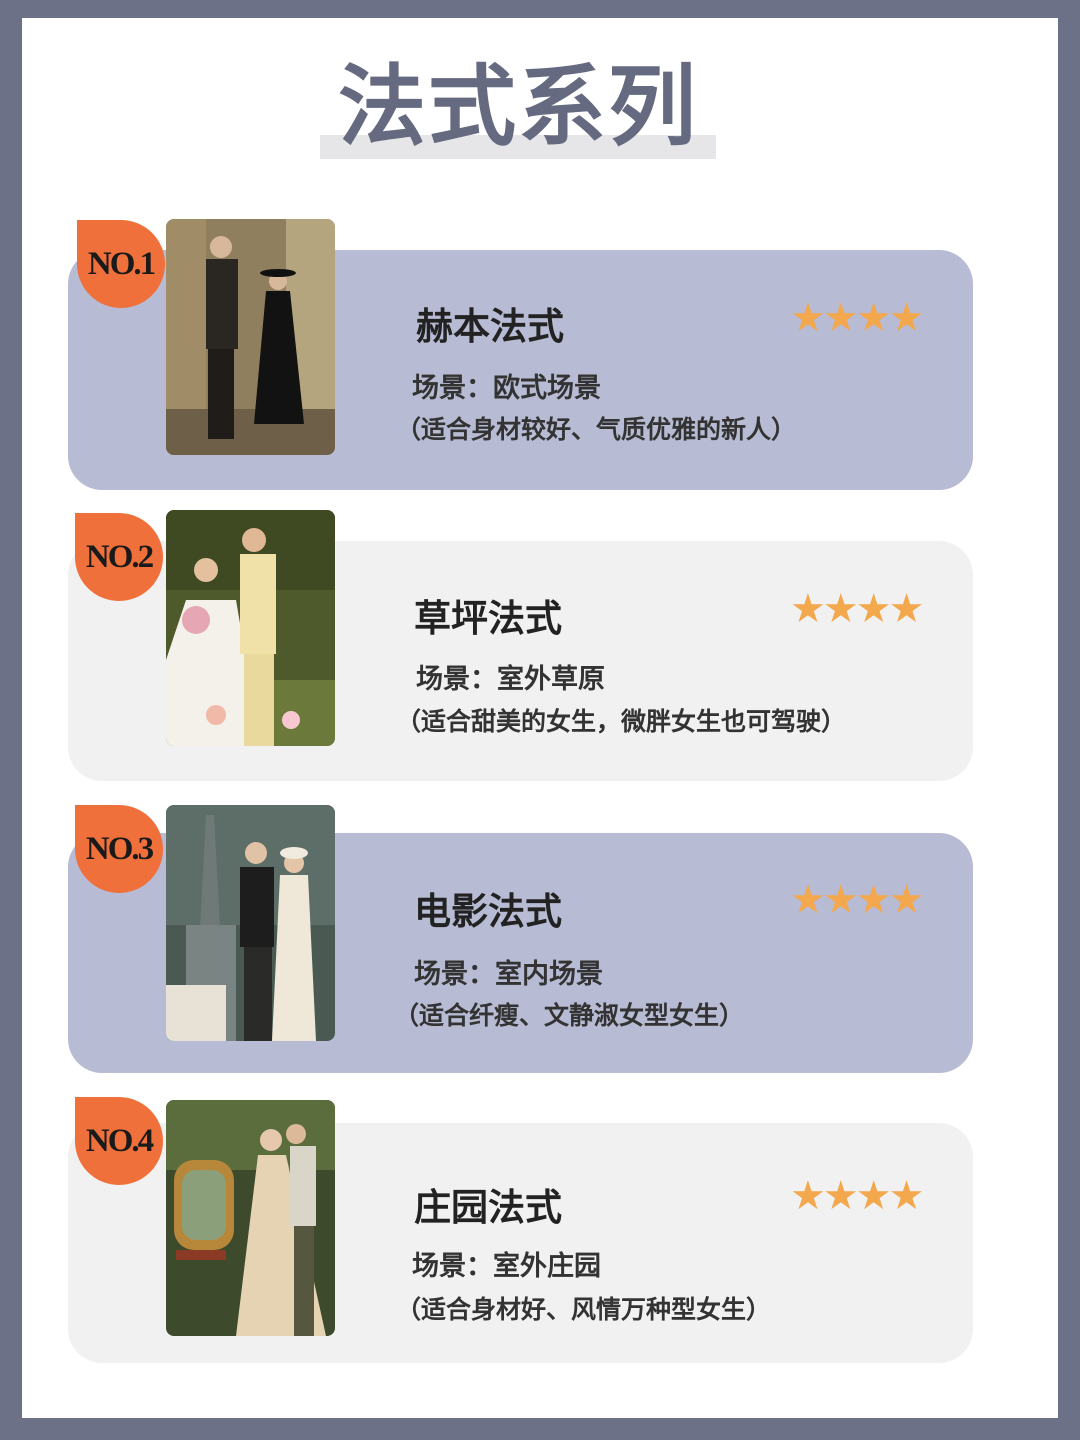 The image size is (1080, 1440). What do you see at coordinates (857, 1196) in the screenshot?
I see `rating-stars-4: ★★★★` at bounding box center [857, 1196].